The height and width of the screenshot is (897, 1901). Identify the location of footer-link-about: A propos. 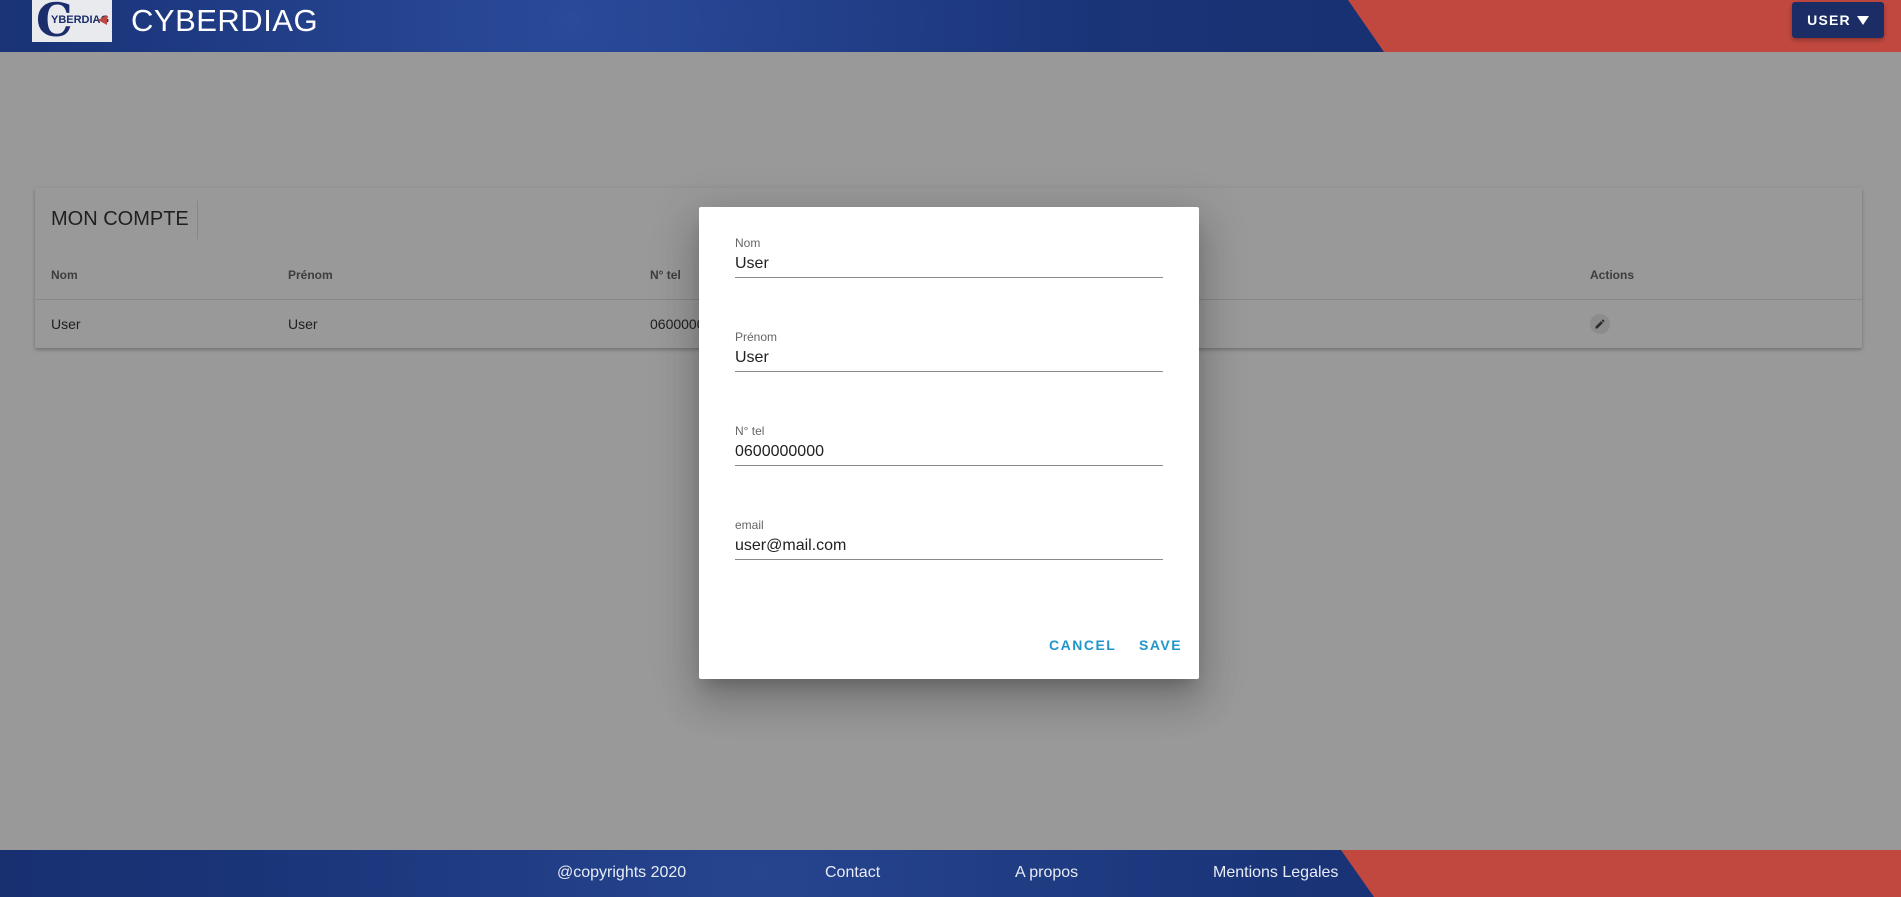
(1046, 873).